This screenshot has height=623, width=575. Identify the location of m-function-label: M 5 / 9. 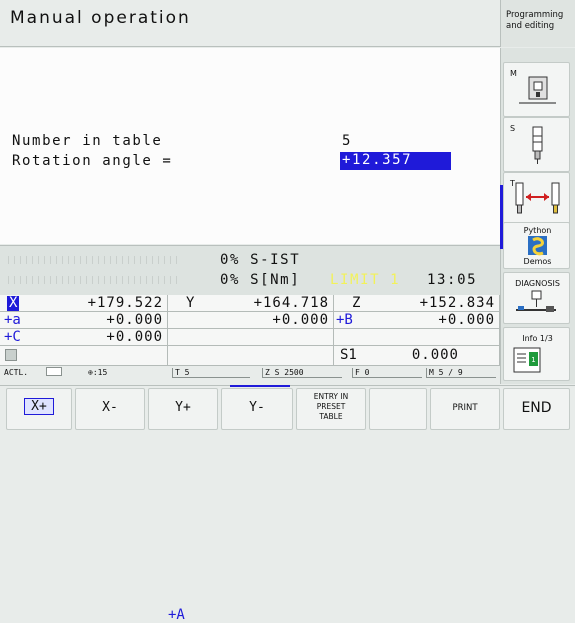
(461, 373).